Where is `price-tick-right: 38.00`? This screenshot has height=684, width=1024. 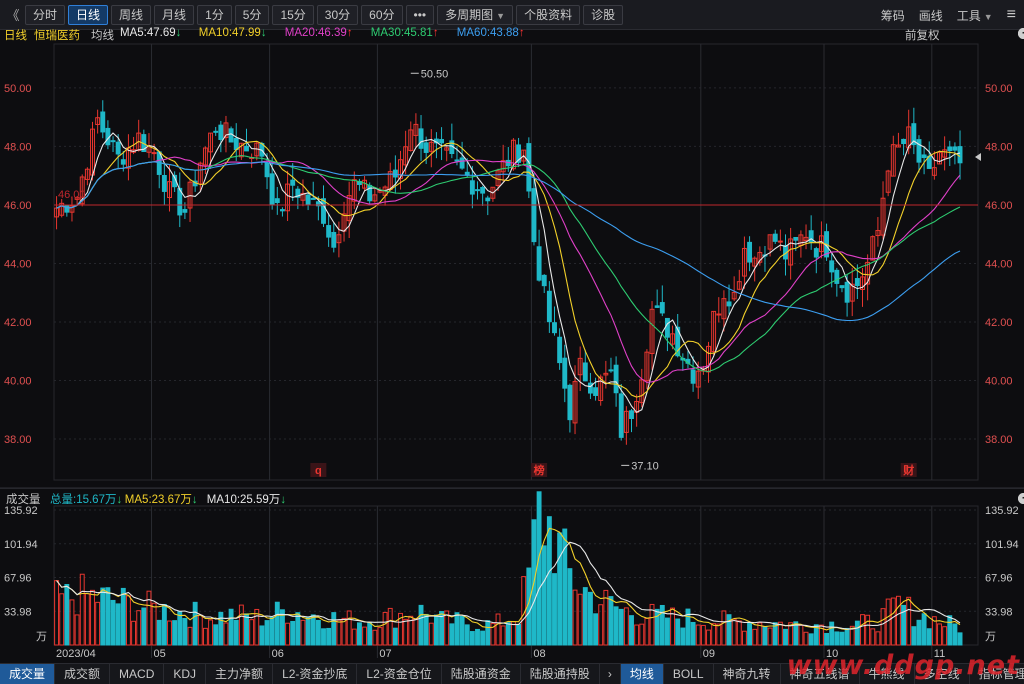
price-tick-right: 38.00 is located at coordinates (999, 440).